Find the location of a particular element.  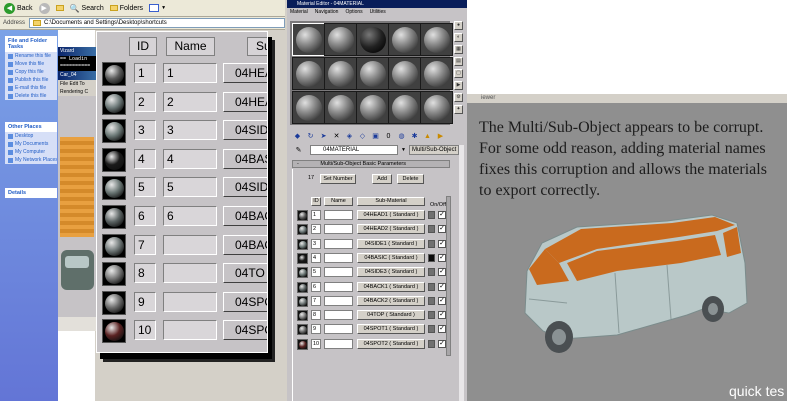

menu-edit: Edit is located at coordinates (73, 84).